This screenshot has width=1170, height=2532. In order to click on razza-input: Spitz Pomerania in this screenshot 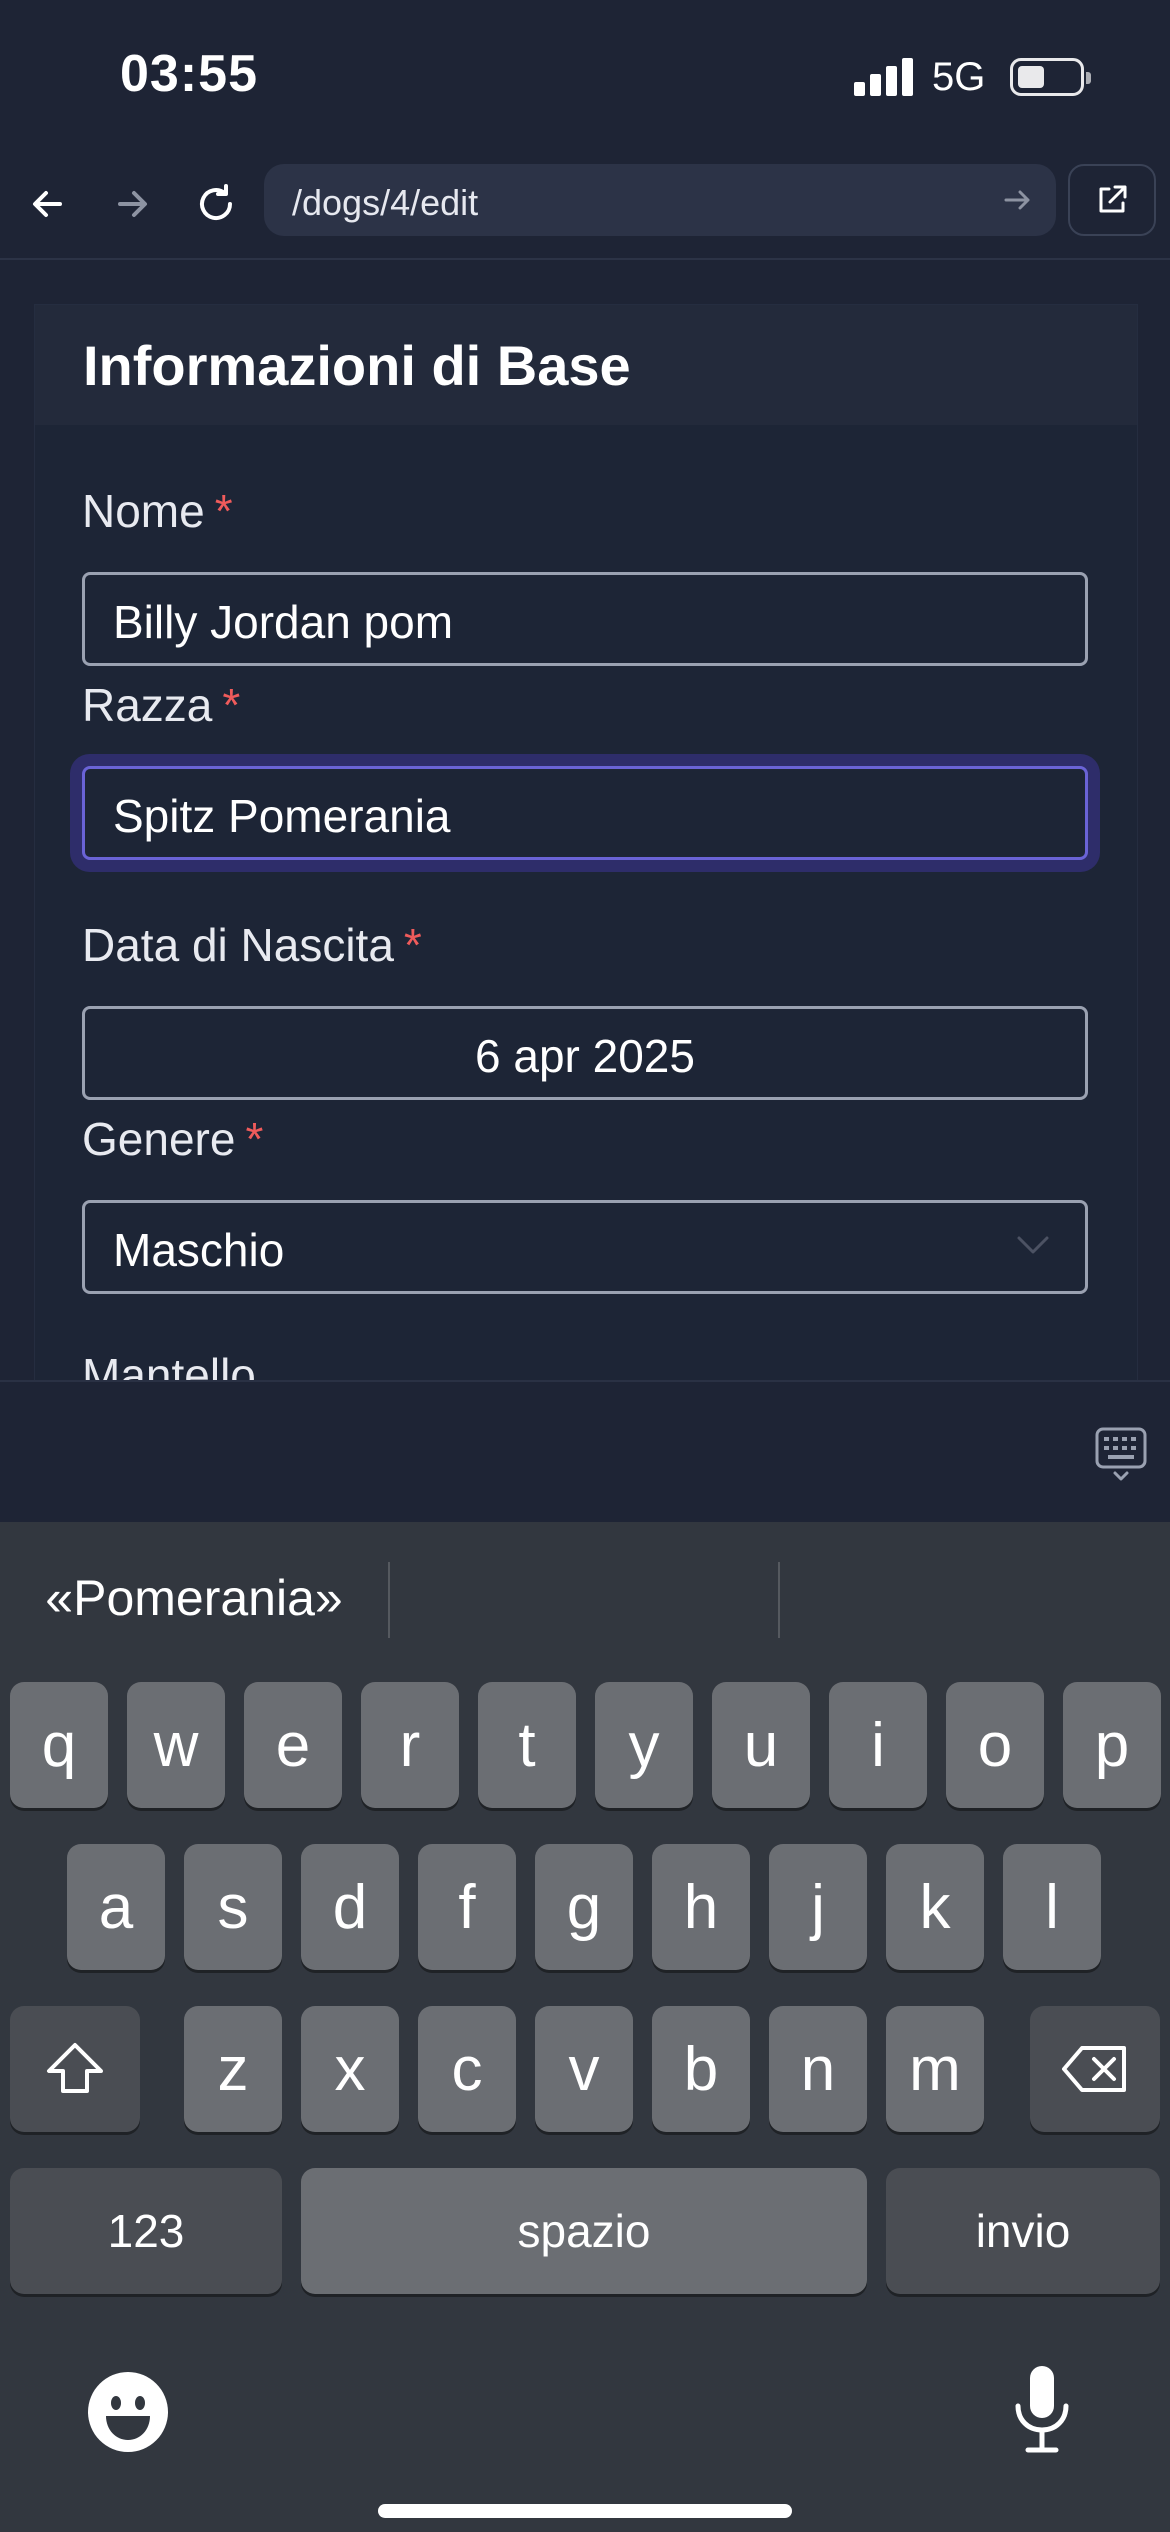, I will do `click(585, 813)`.